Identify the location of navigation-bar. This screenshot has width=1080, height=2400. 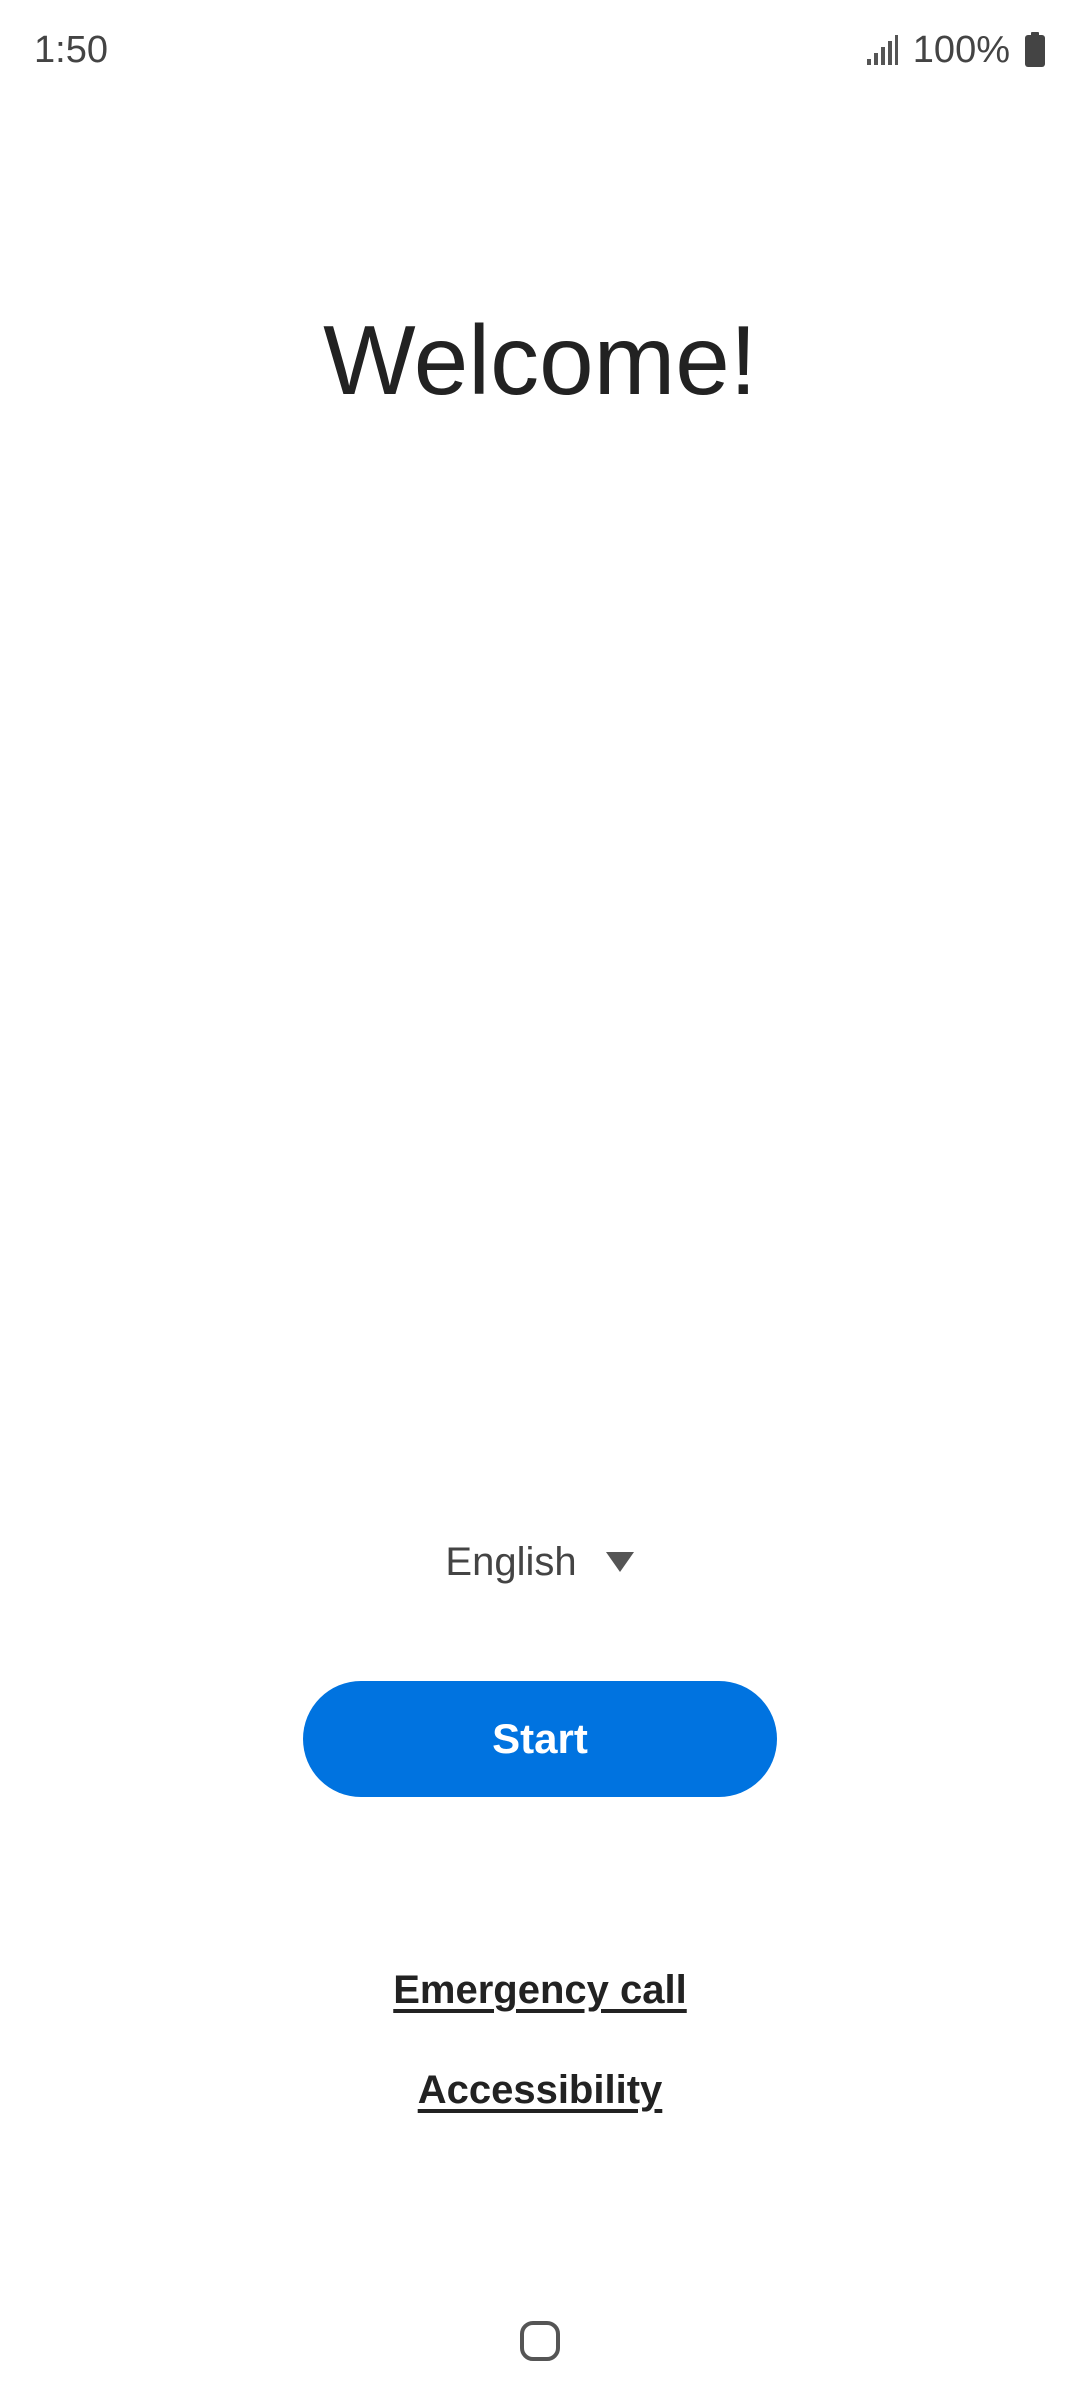
(540, 2345).